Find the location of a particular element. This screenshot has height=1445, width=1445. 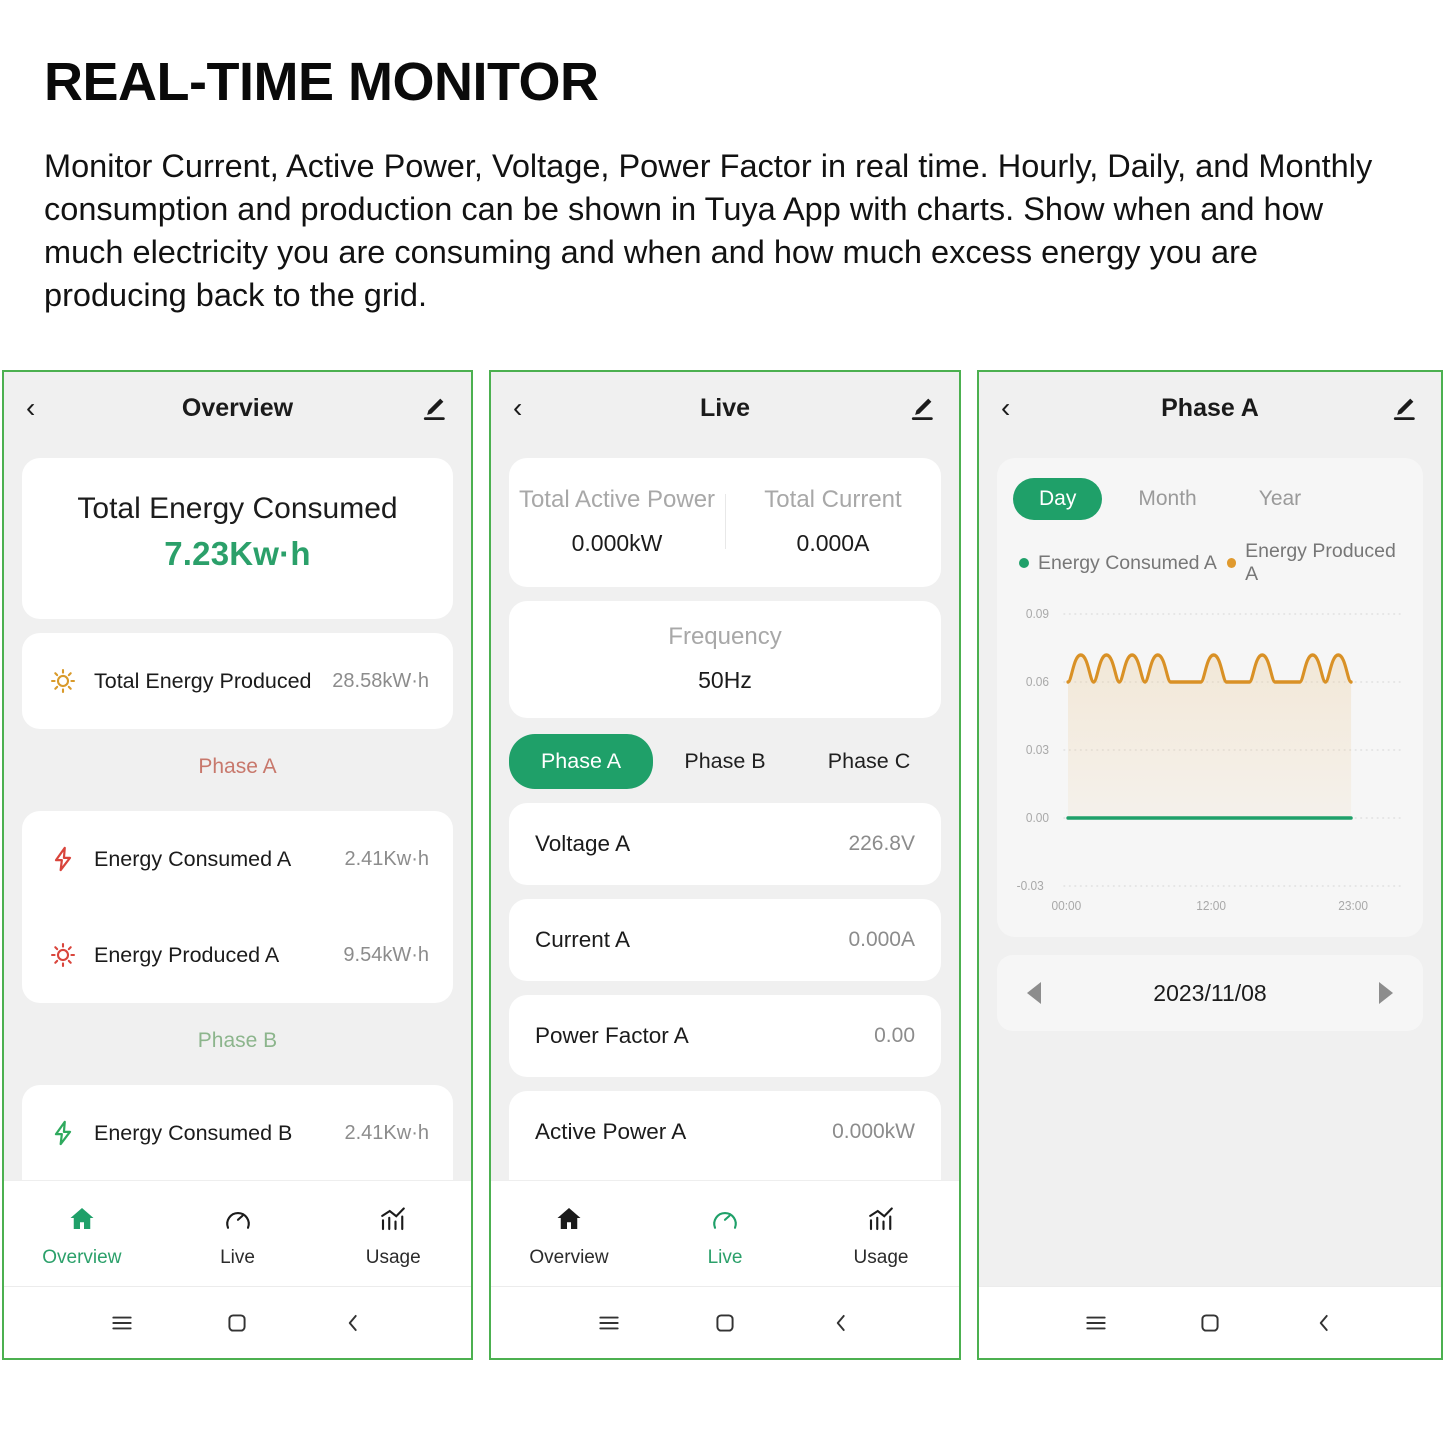

section-label-phase-a: Phase A is located at coordinates (237, 766).